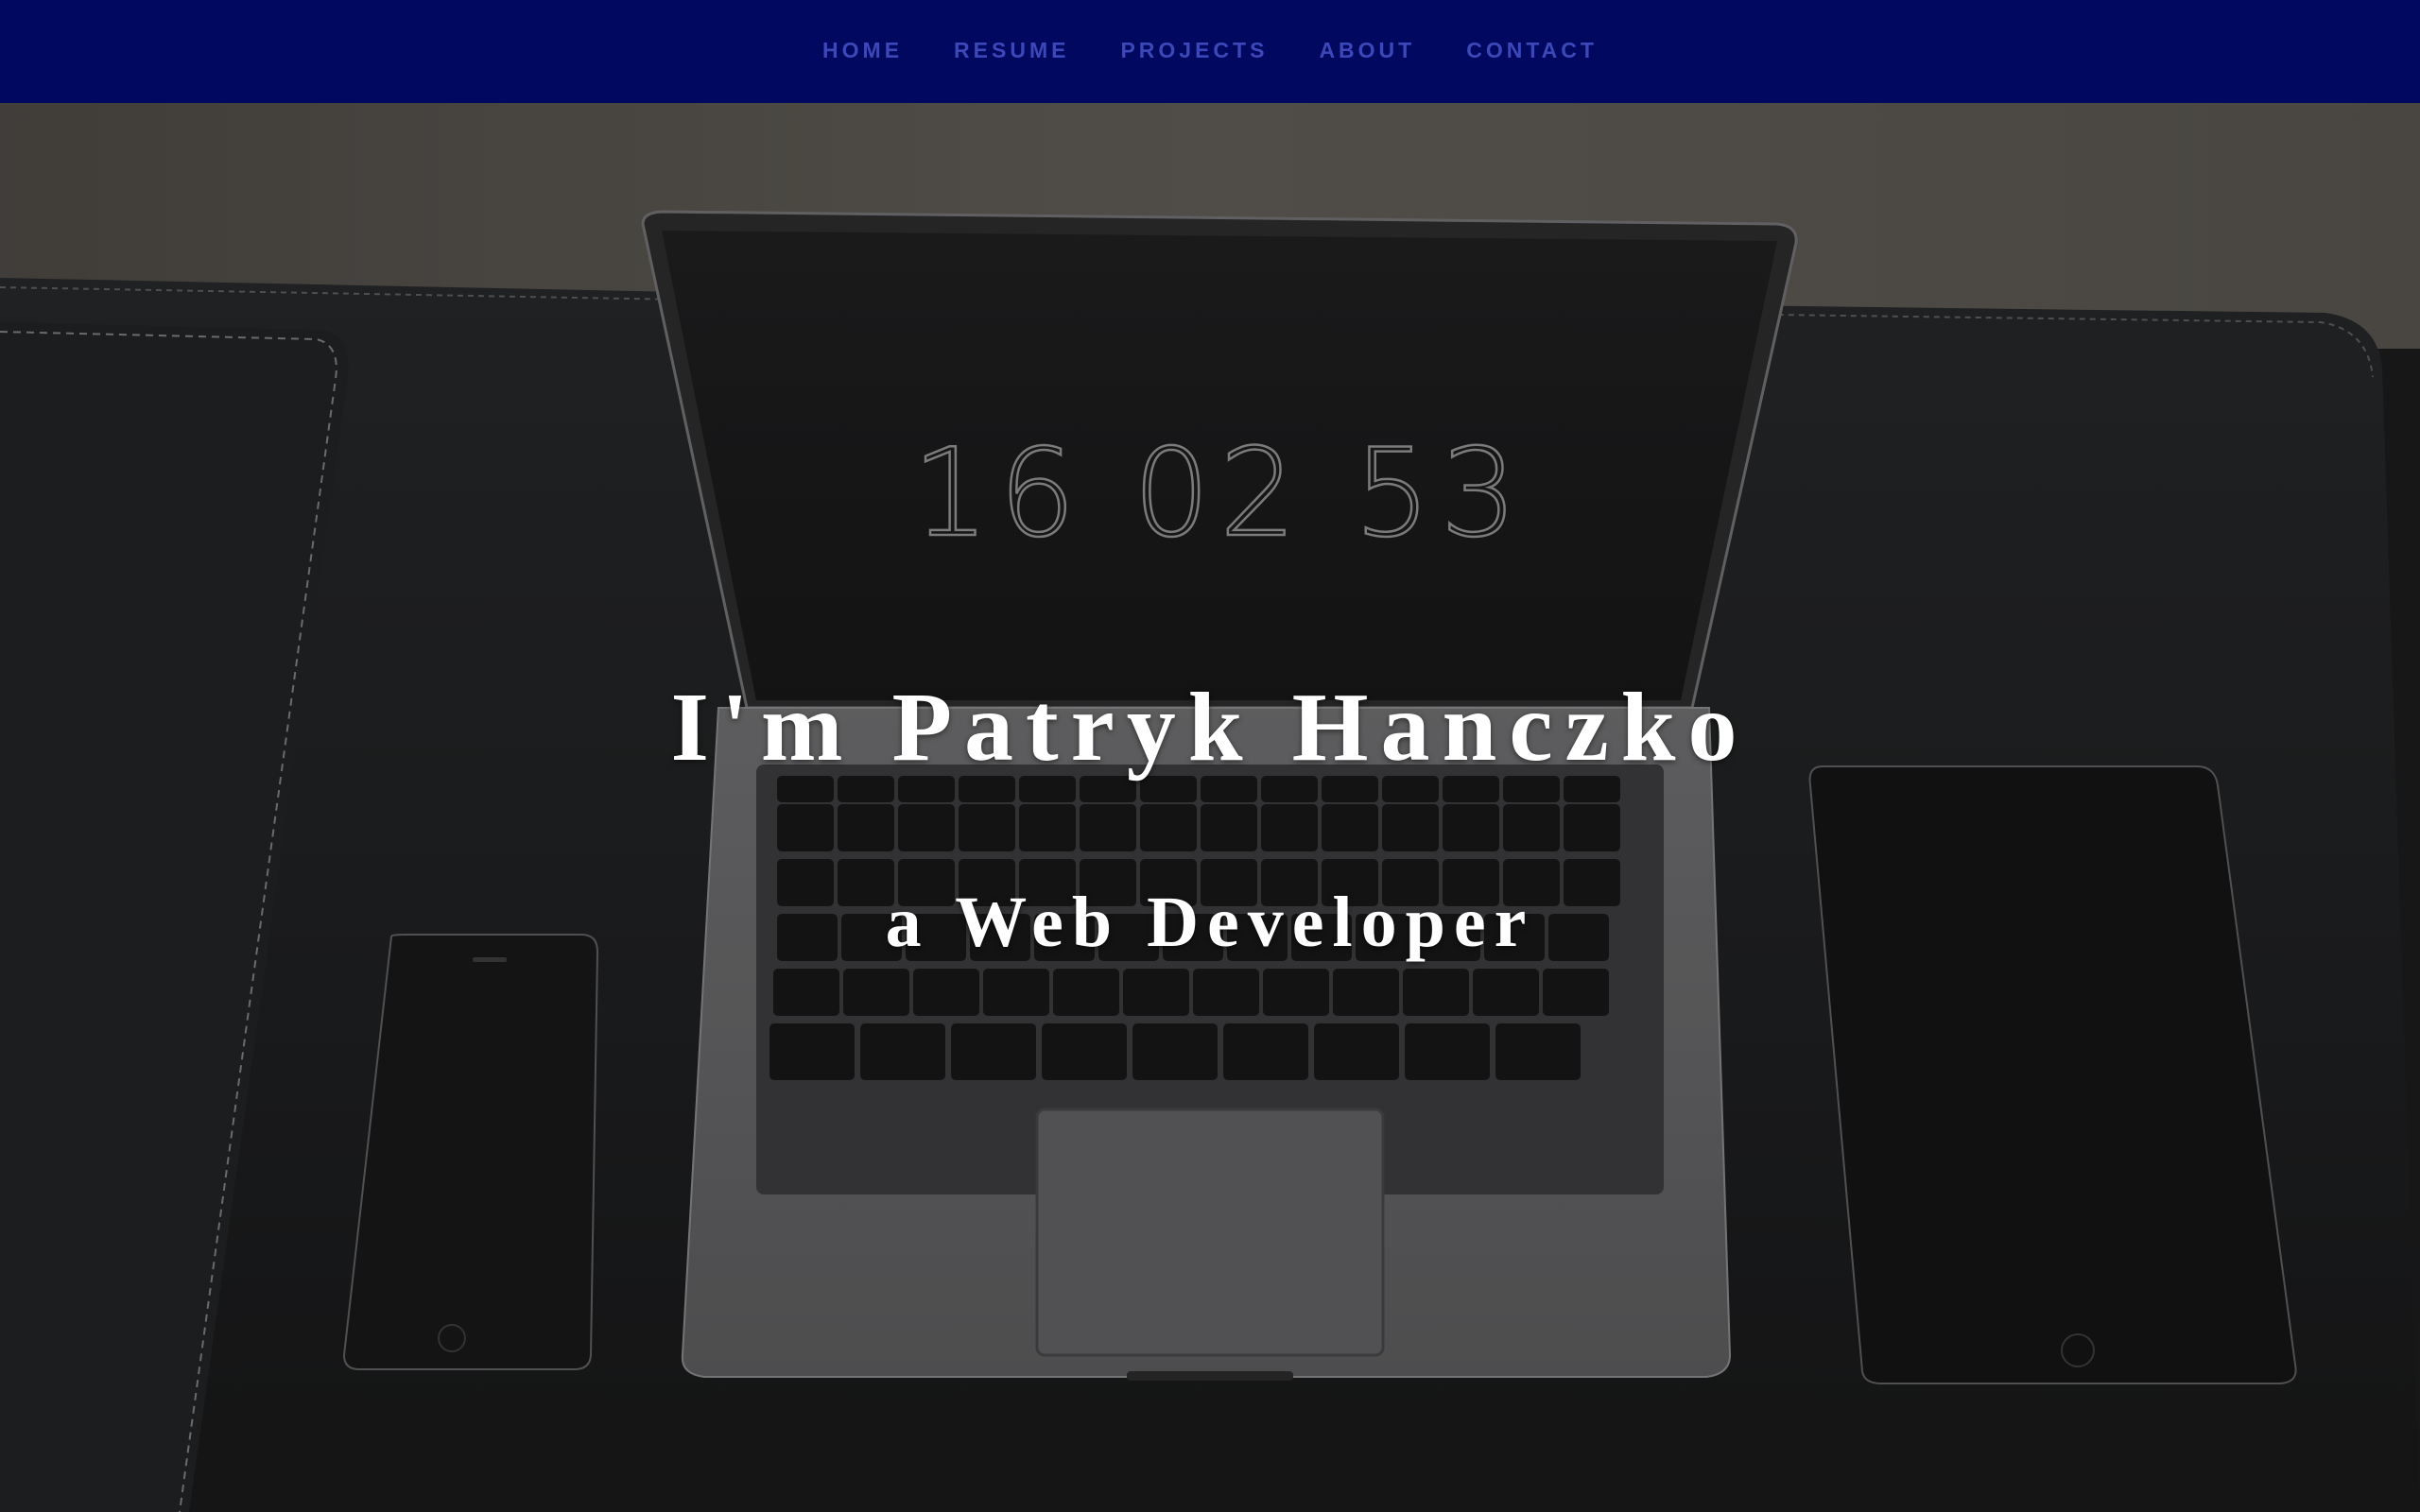 This screenshot has height=1512, width=2420. I want to click on nav-link-home: HOME, so click(863, 50).